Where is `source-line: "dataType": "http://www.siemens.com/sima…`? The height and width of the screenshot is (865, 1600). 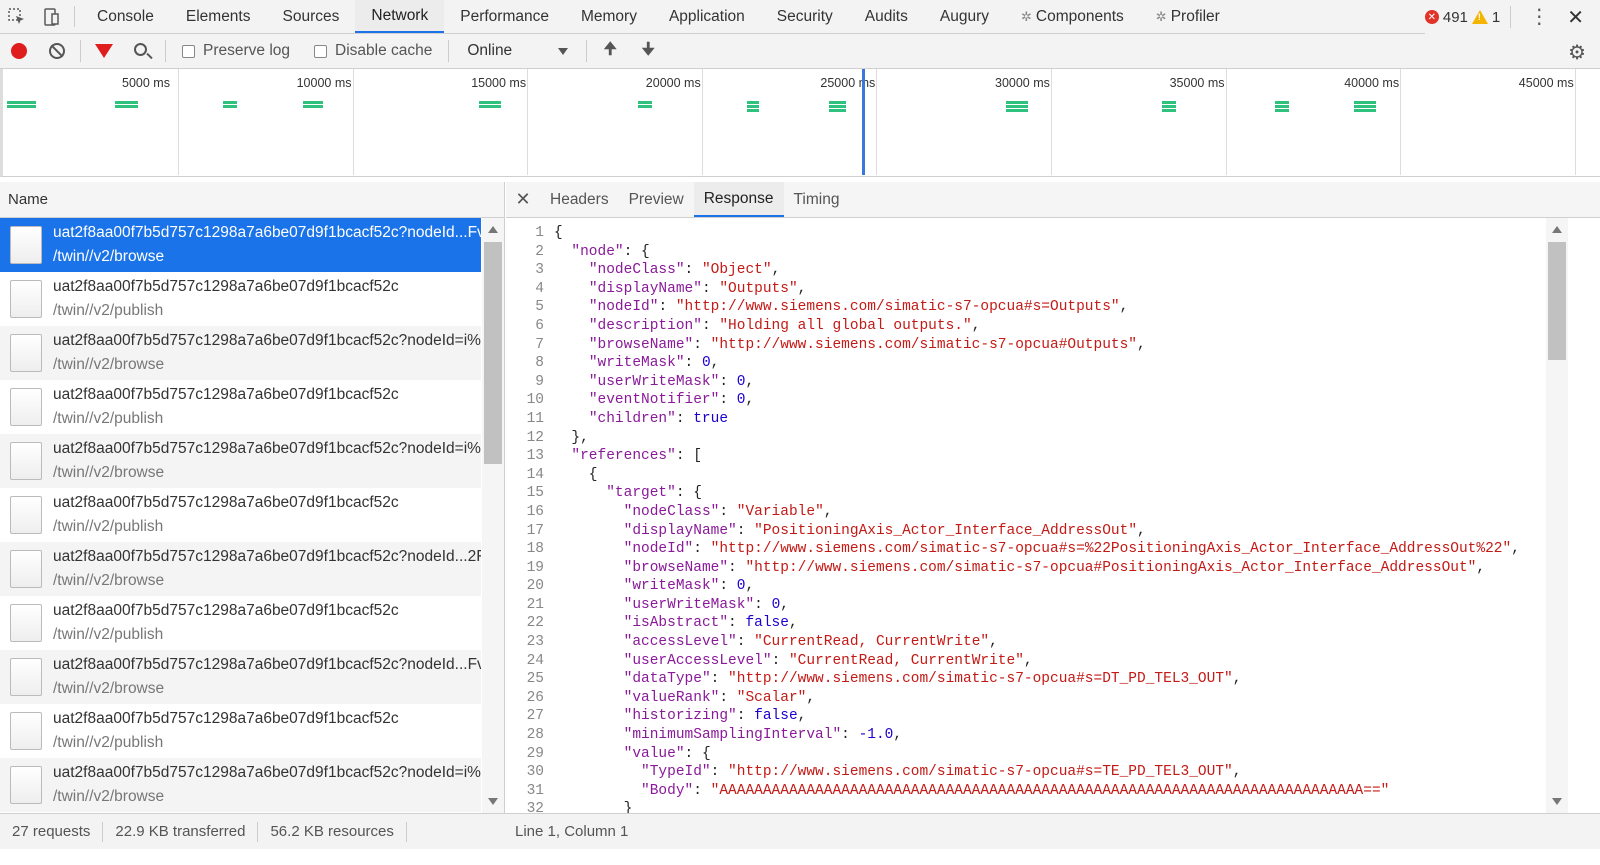 source-line: "dataType": "http://www.siemens.com/sima… is located at coordinates (932, 679).